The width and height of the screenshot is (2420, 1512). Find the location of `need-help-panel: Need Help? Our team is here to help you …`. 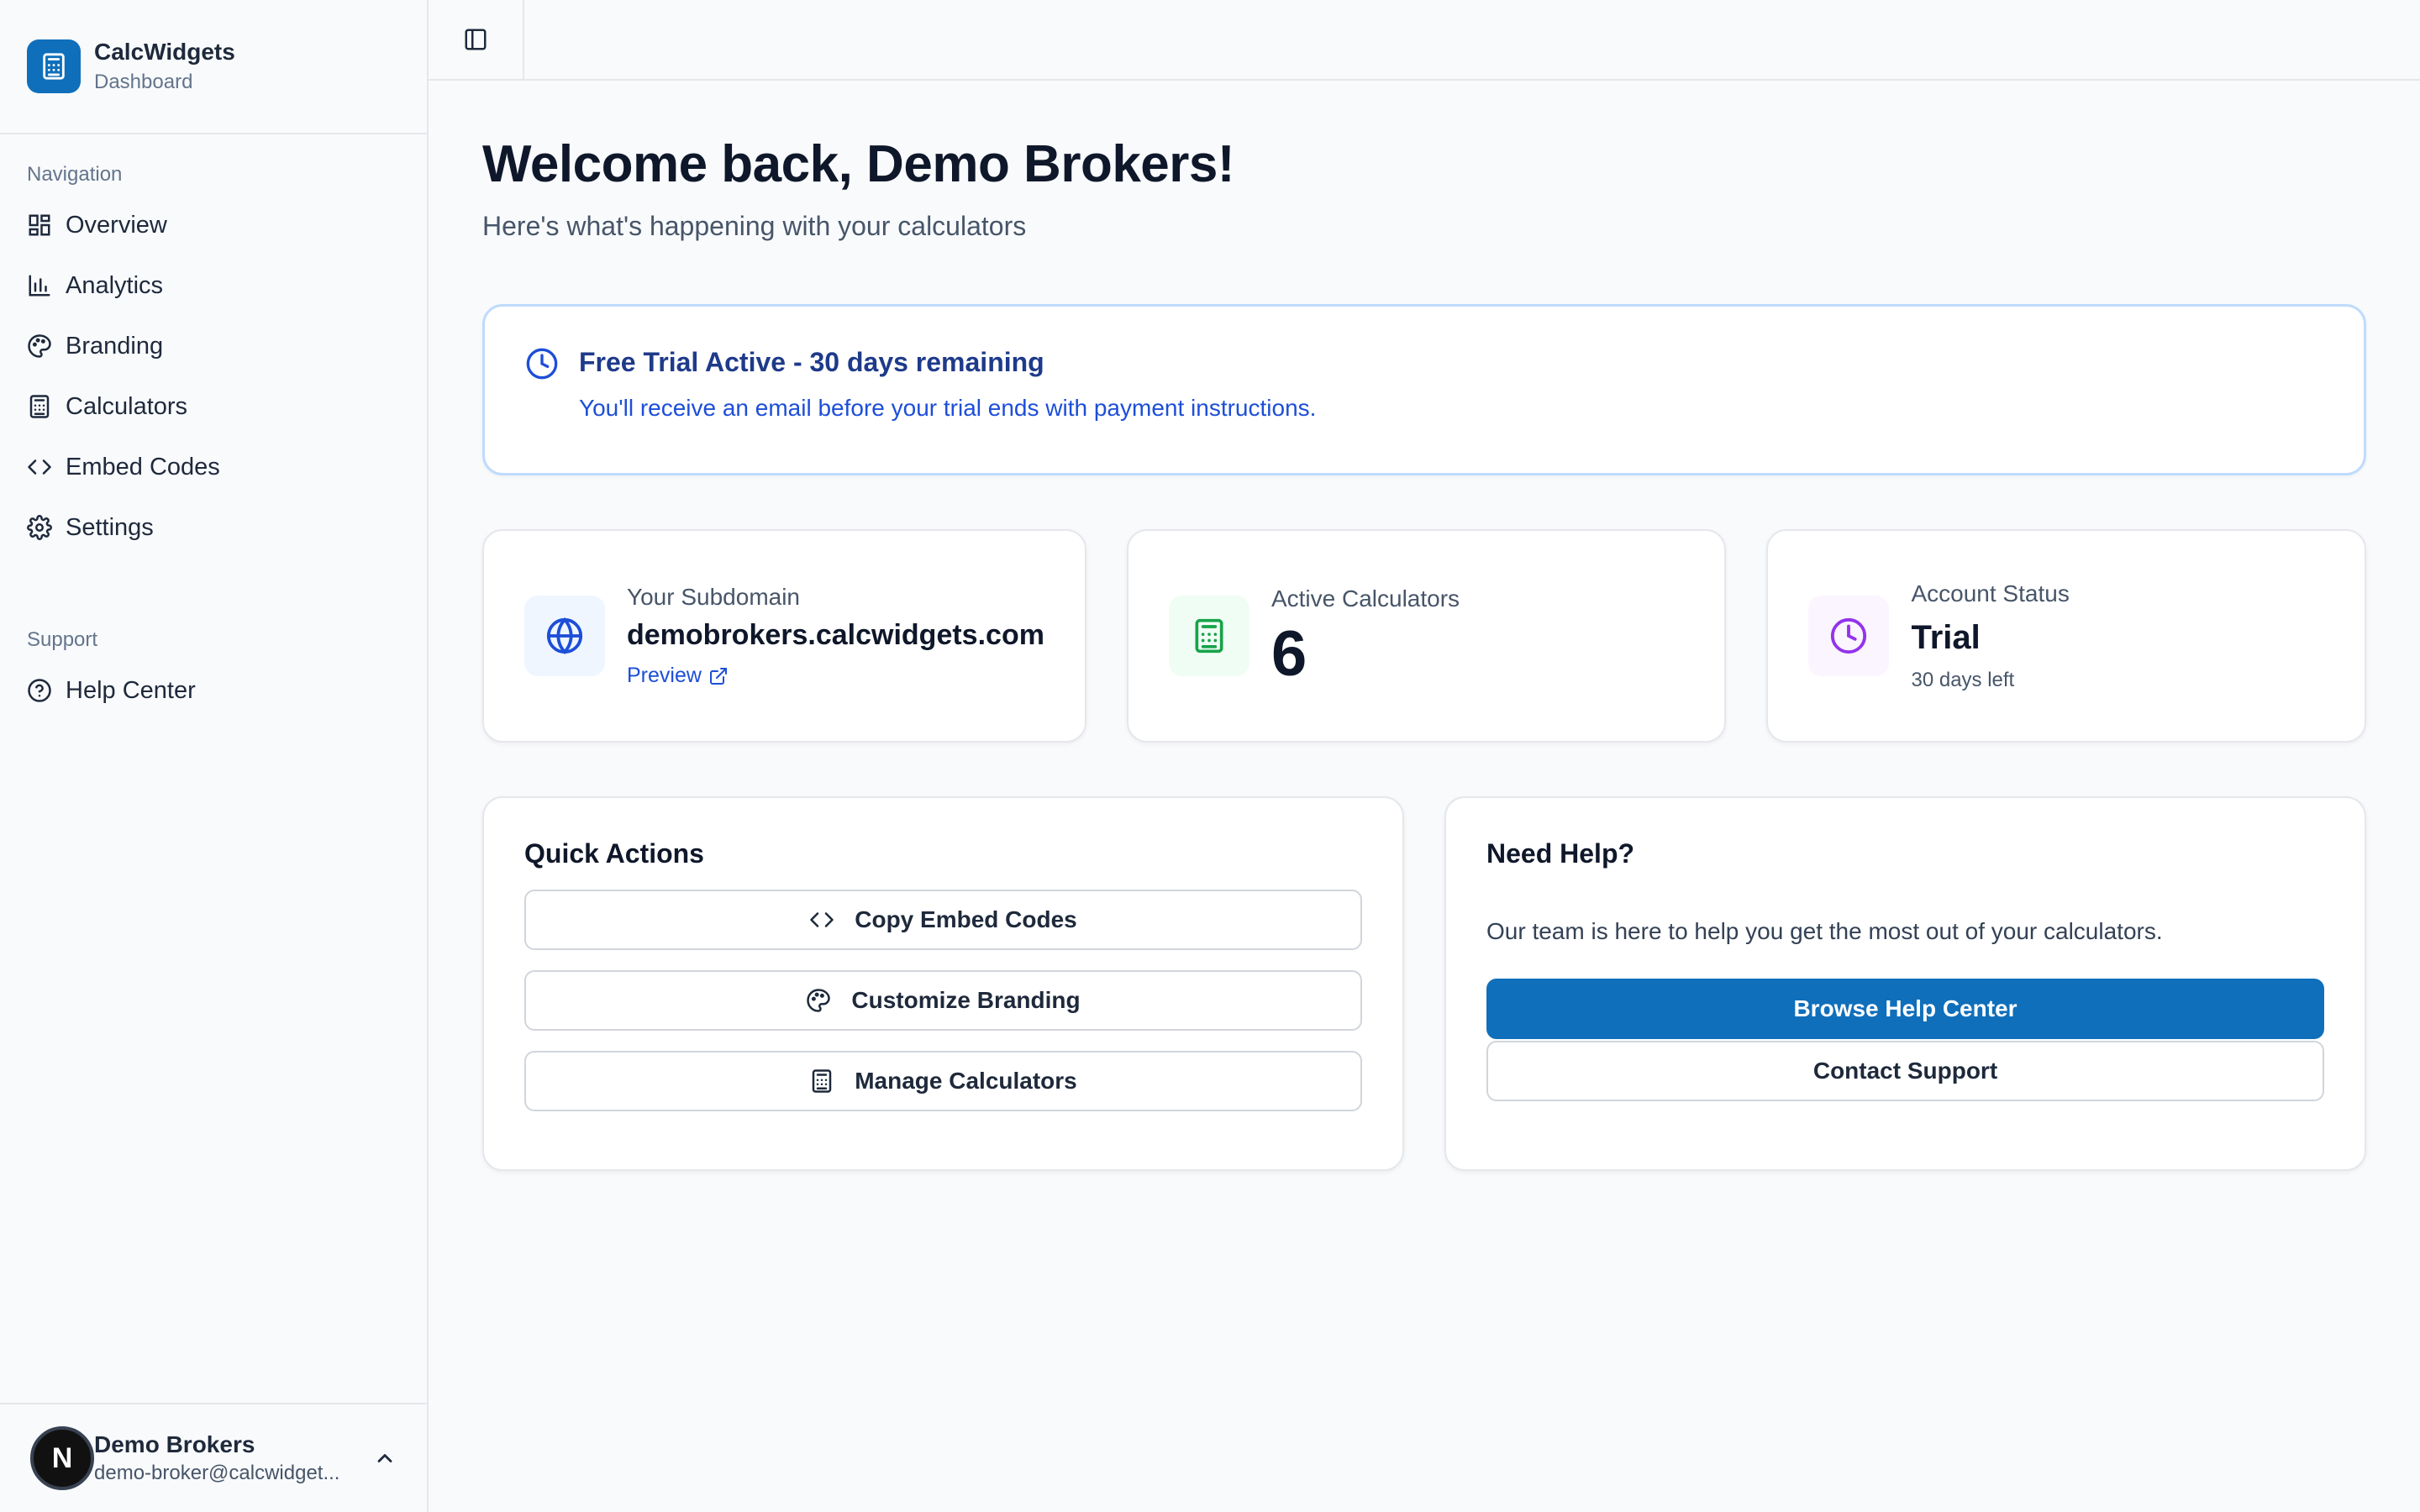

need-help-panel: Need Help? Our team is here to help you … is located at coordinates (1905, 983).